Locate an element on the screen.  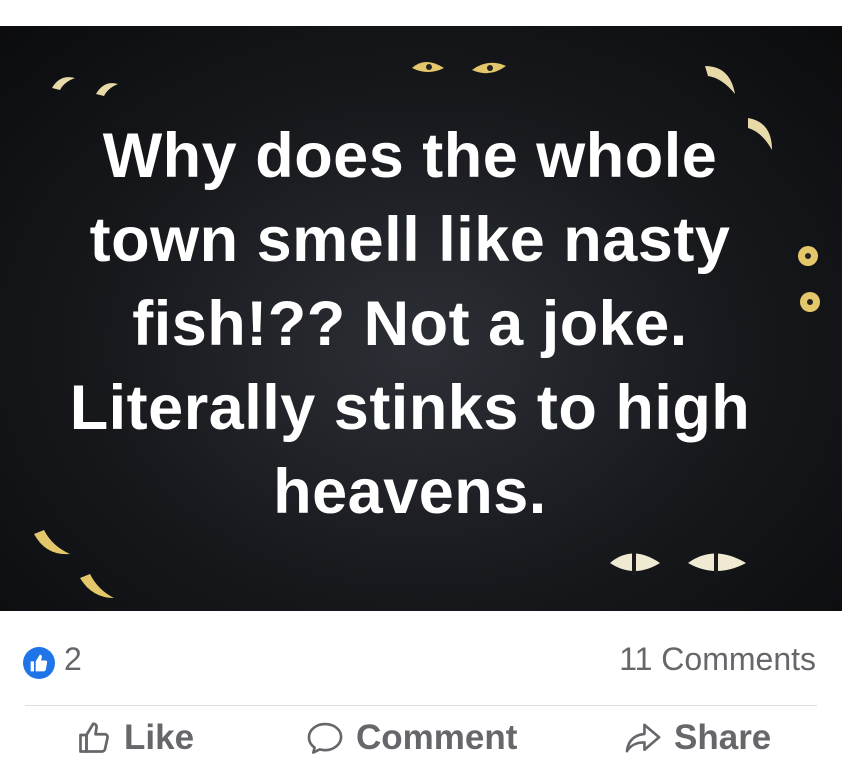
share-button-label: Share is located at coordinates (723, 737).